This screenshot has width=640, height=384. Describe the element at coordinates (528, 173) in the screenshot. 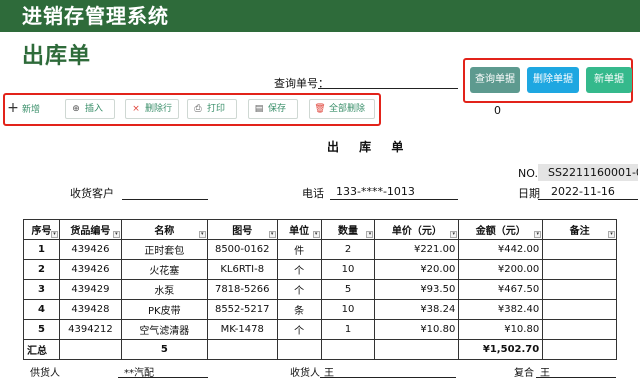

I see `doc-no-label: NO.` at that location.